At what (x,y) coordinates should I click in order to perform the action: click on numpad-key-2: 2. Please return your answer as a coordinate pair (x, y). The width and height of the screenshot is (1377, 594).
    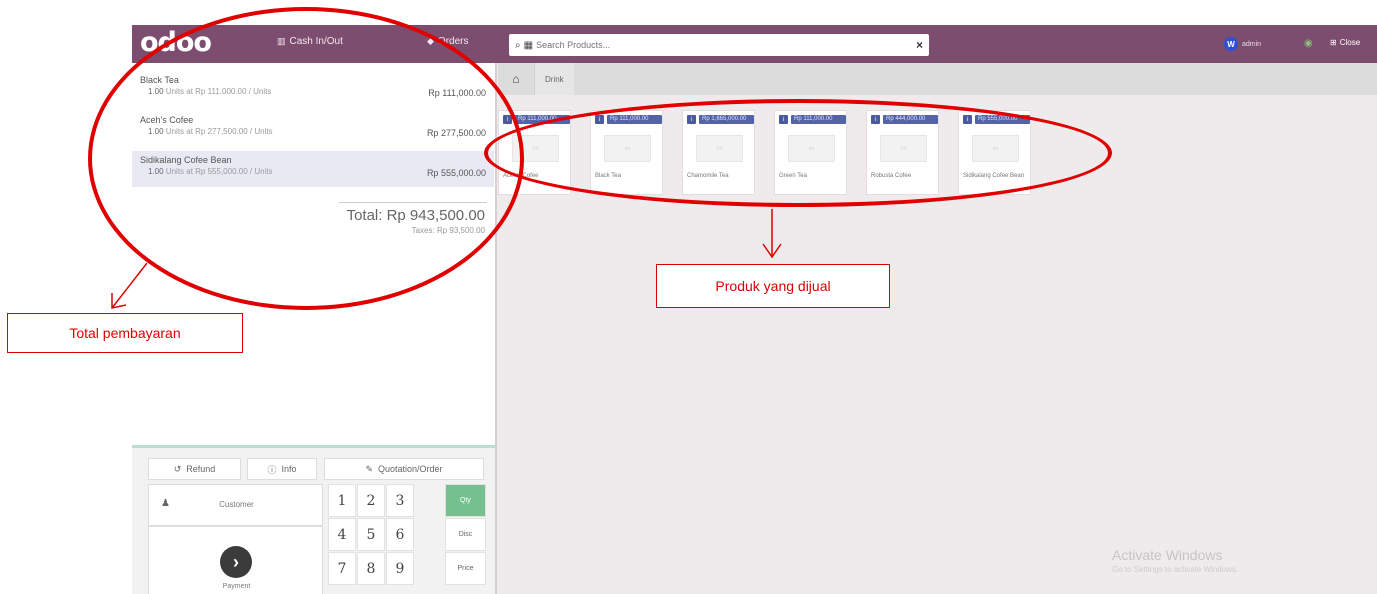
    Looking at the image, I should click on (371, 500).